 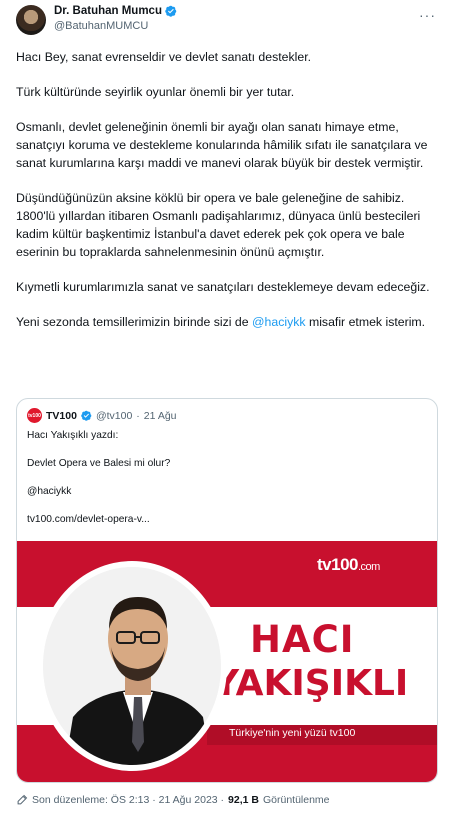 What do you see at coordinates (226, 23) in the screenshot?
I see `tweet-header: Dr. Batuhan Mumcu @BatuhanMUMCU ···` at bounding box center [226, 23].